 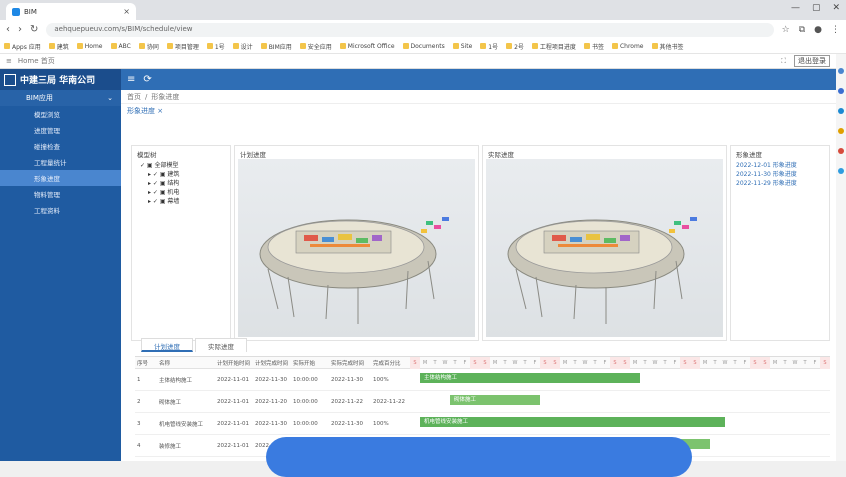 I want to click on bookmark-item: Chrome, so click(x=627, y=46).